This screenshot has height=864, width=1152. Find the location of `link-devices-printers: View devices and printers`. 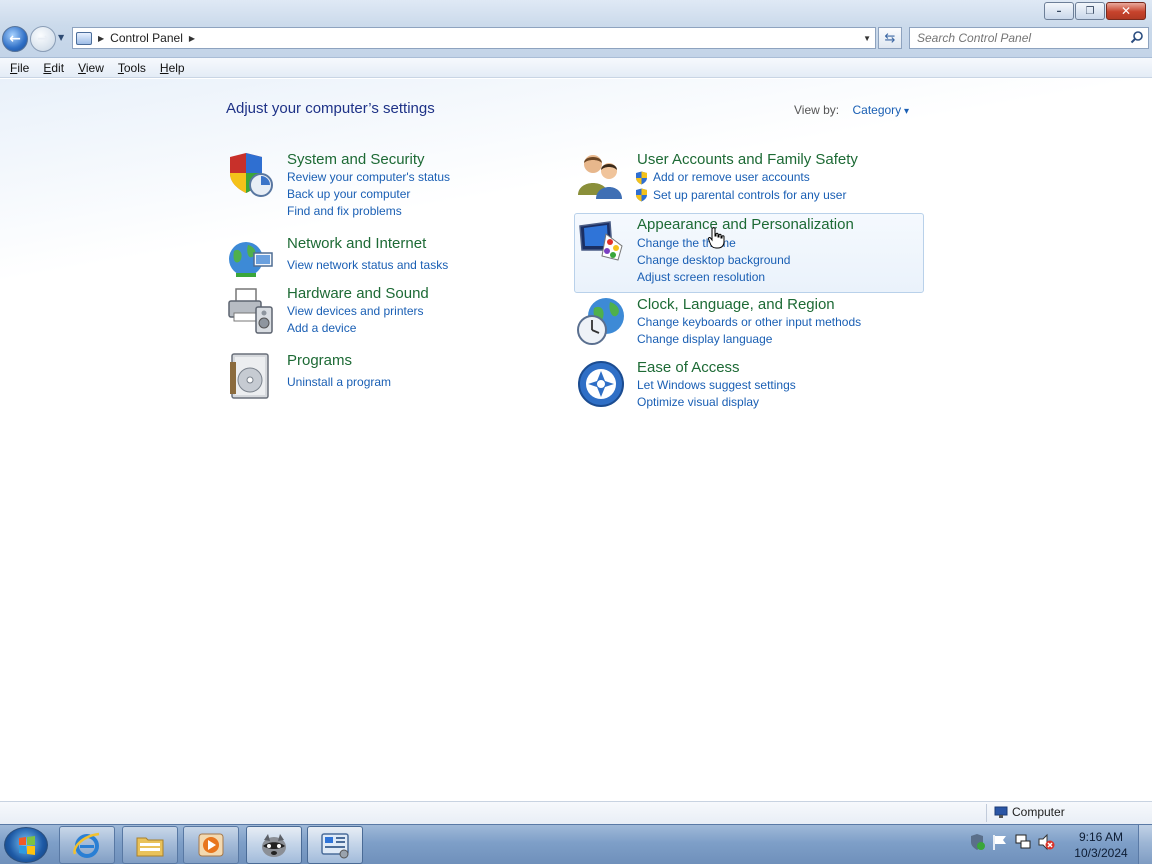

link-devices-printers: View devices and printers is located at coordinates (355, 311).